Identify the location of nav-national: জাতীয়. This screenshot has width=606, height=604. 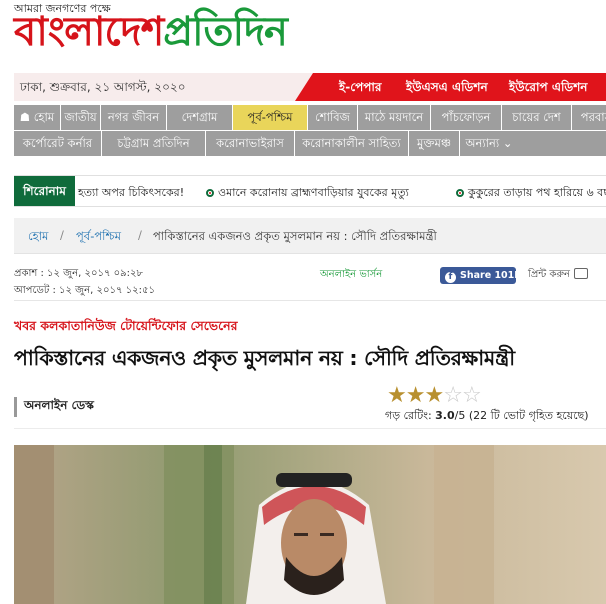
(81, 117).